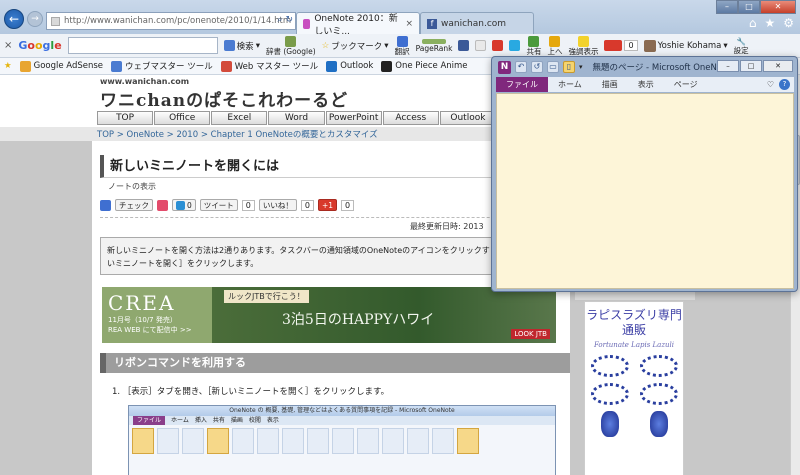 The width and height of the screenshot is (800, 475). I want to click on nav-outlook: Outlook, so click(467, 118).